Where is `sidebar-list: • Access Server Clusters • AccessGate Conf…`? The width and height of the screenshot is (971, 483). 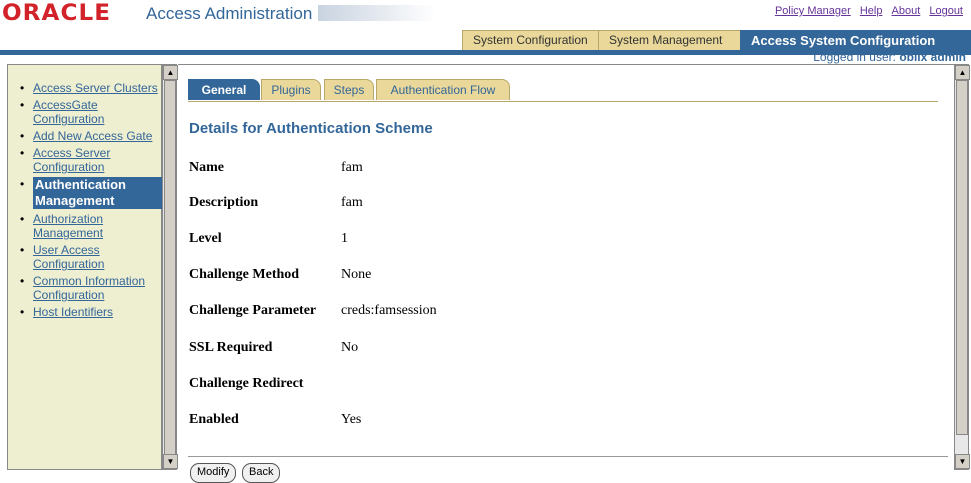
sidebar-list: • Access Server Clusters • AccessGate Conf… is located at coordinates (85, 201).